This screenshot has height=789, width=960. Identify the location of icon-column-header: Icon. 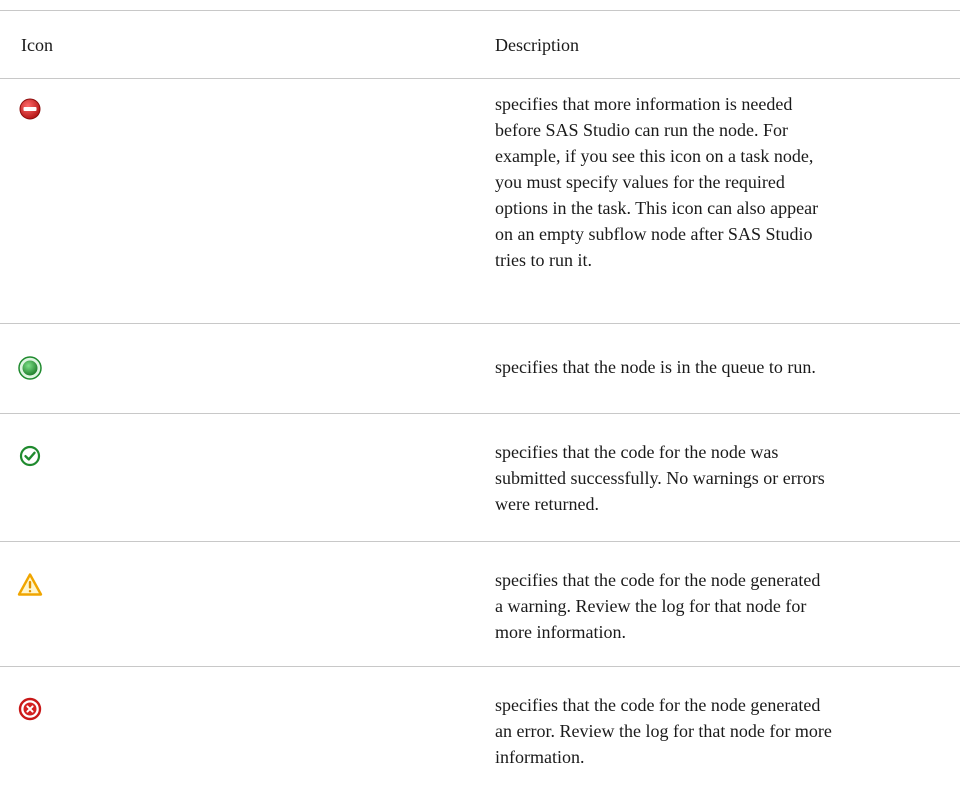
(37, 45).